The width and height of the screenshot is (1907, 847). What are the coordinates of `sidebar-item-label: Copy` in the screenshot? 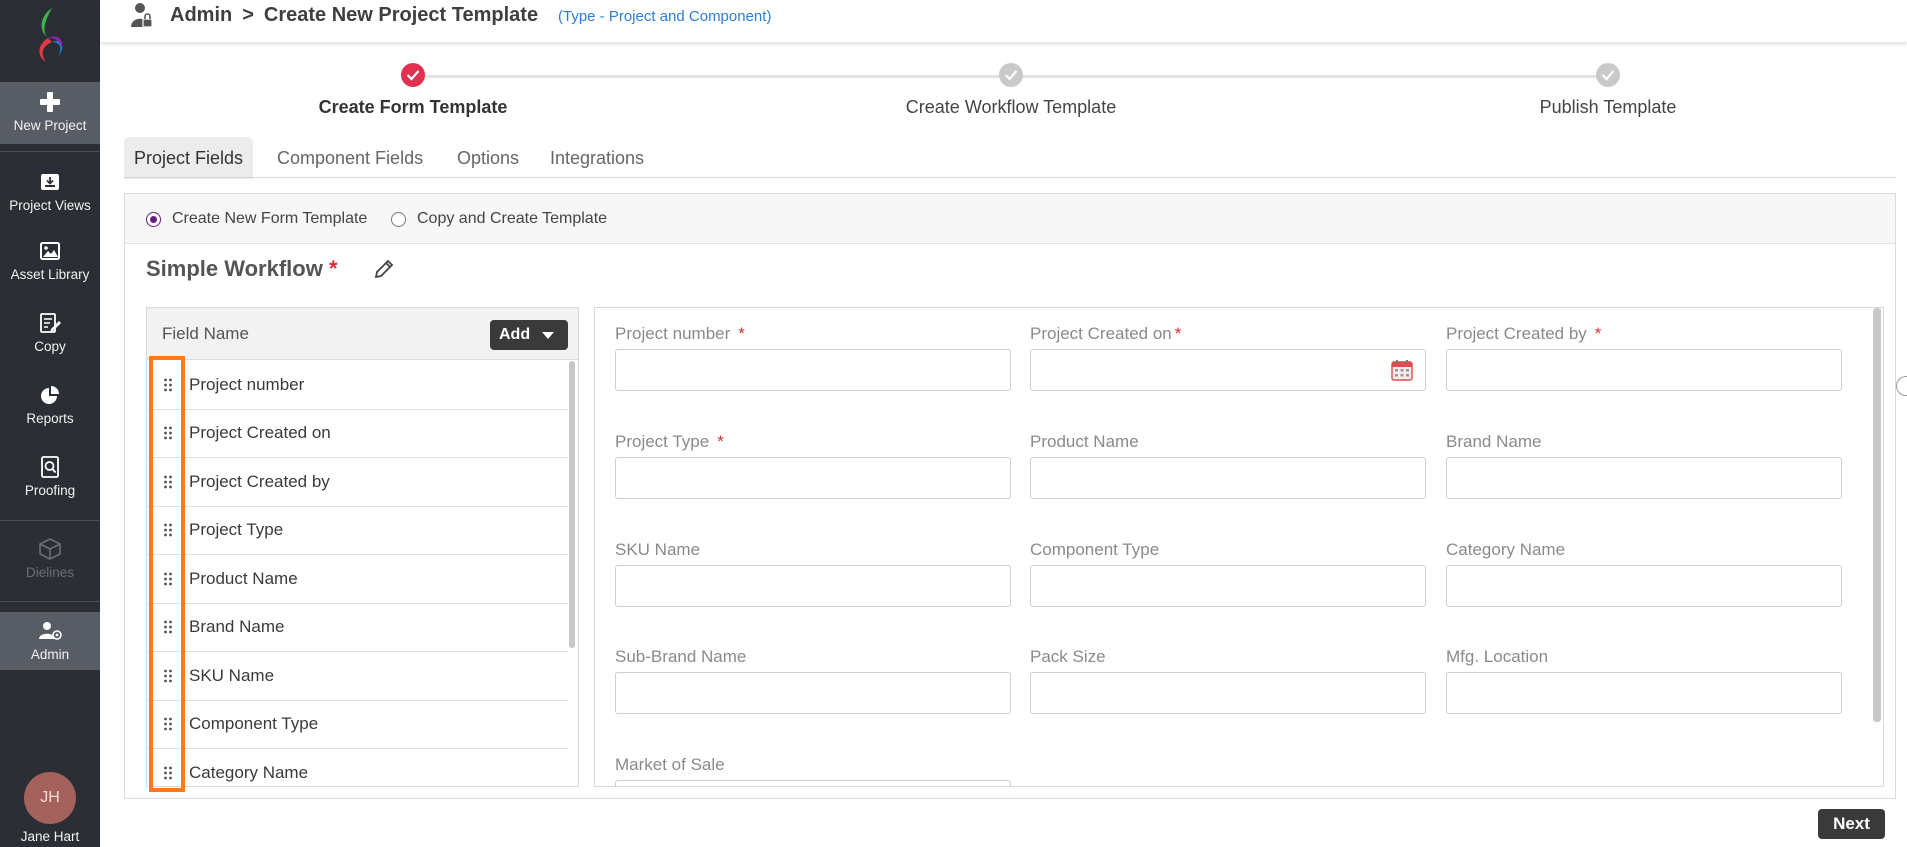 It's located at (50, 346).